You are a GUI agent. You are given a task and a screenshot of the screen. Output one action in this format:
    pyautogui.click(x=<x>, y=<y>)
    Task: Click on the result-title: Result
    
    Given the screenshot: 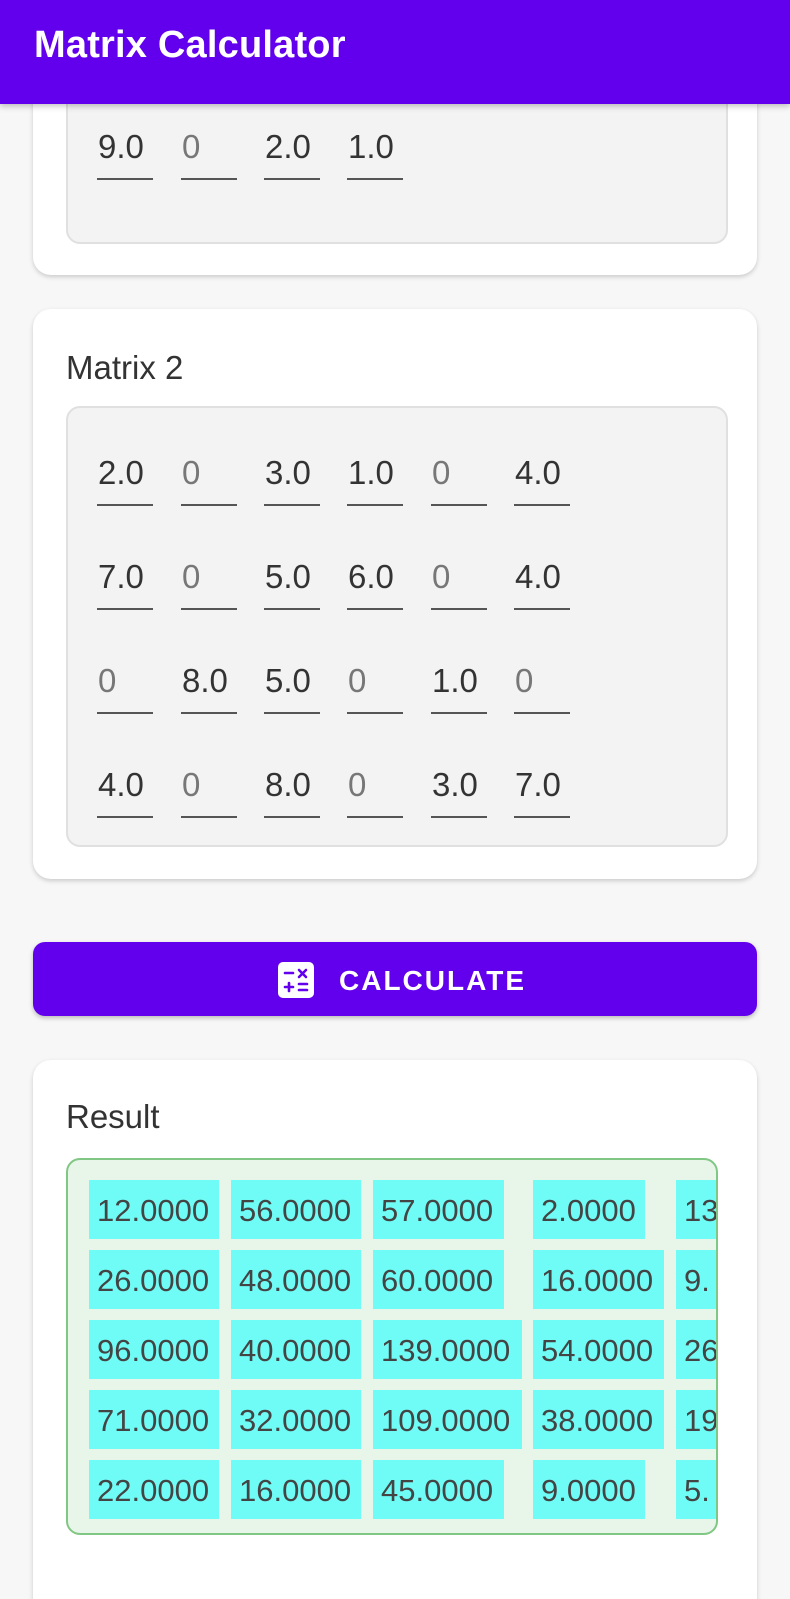 What is the action you would take?
    pyautogui.click(x=113, y=1116)
    